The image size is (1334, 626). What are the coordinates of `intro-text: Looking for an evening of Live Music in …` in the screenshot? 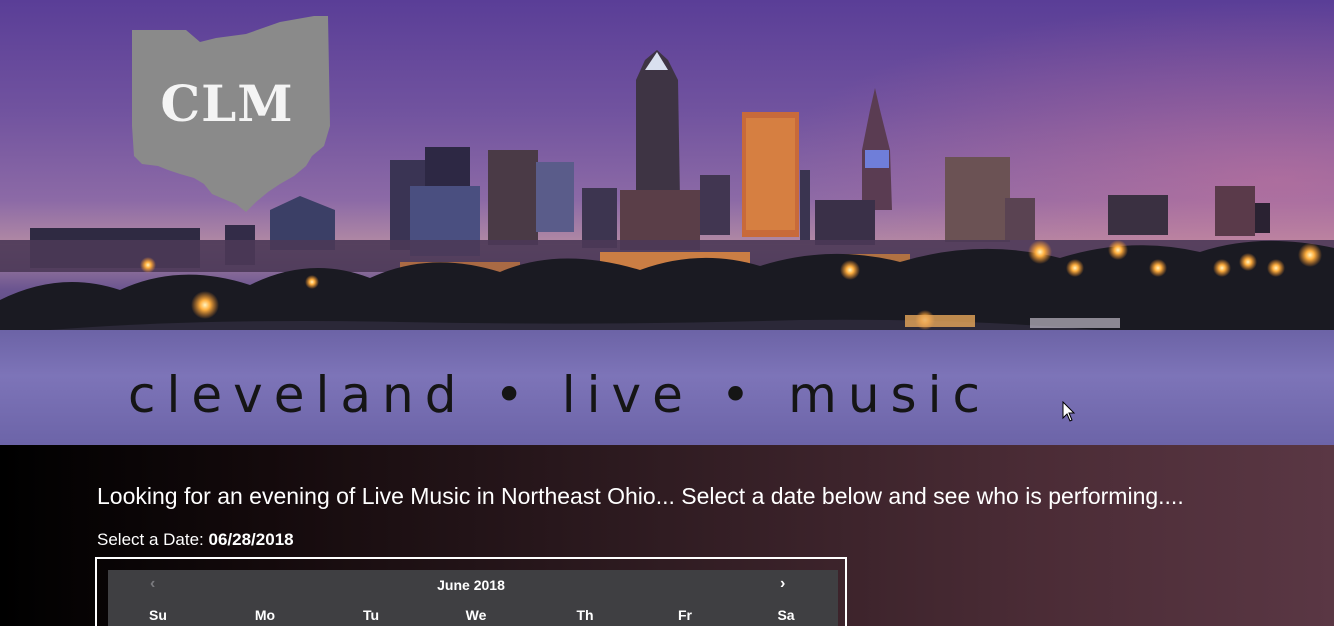 It's located at (640, 496).